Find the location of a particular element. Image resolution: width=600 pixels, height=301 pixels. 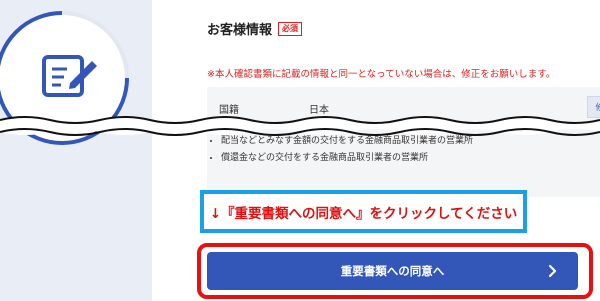

agree-documents-button: 重要書類への同意へ is located at coordinates (392, 271).